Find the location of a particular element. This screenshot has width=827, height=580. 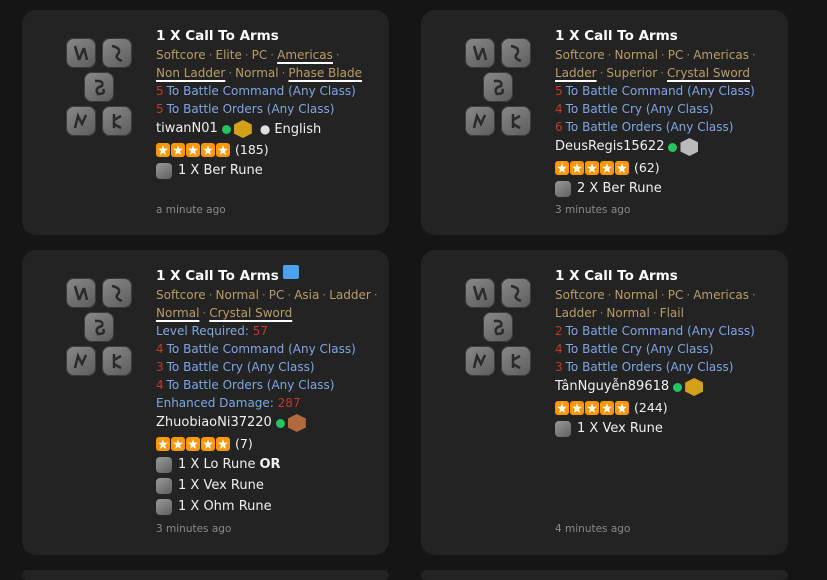

rating-count: (62) is located at coordinates (647, 167).